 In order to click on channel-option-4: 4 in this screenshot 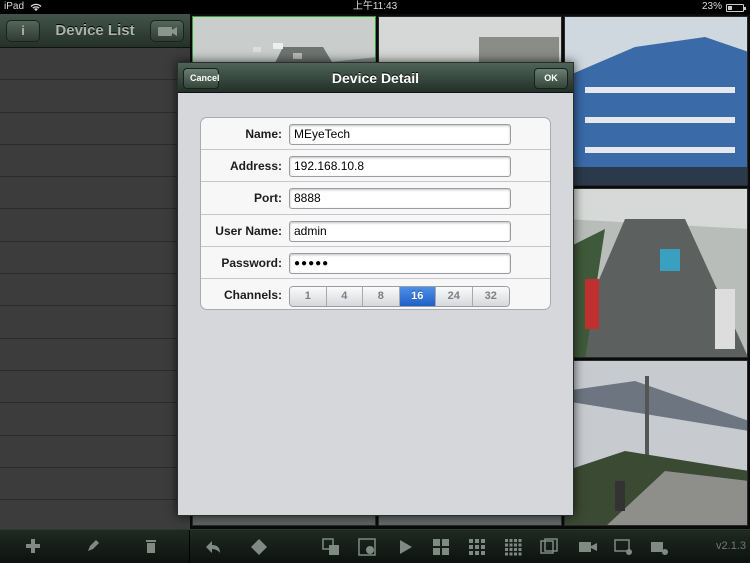, I will do `click(344, 296)`.